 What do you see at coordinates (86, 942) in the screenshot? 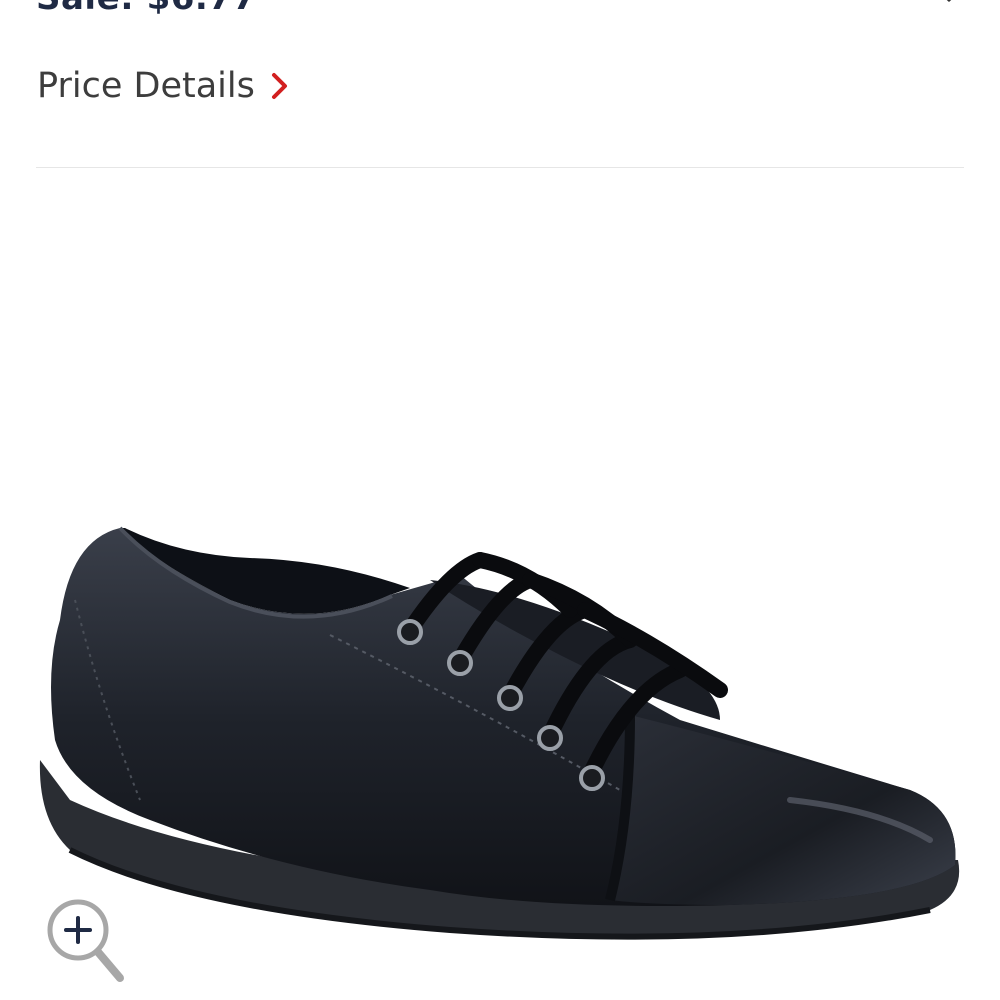
I see `zoom-in-icon` at bounding box center [86, 942].